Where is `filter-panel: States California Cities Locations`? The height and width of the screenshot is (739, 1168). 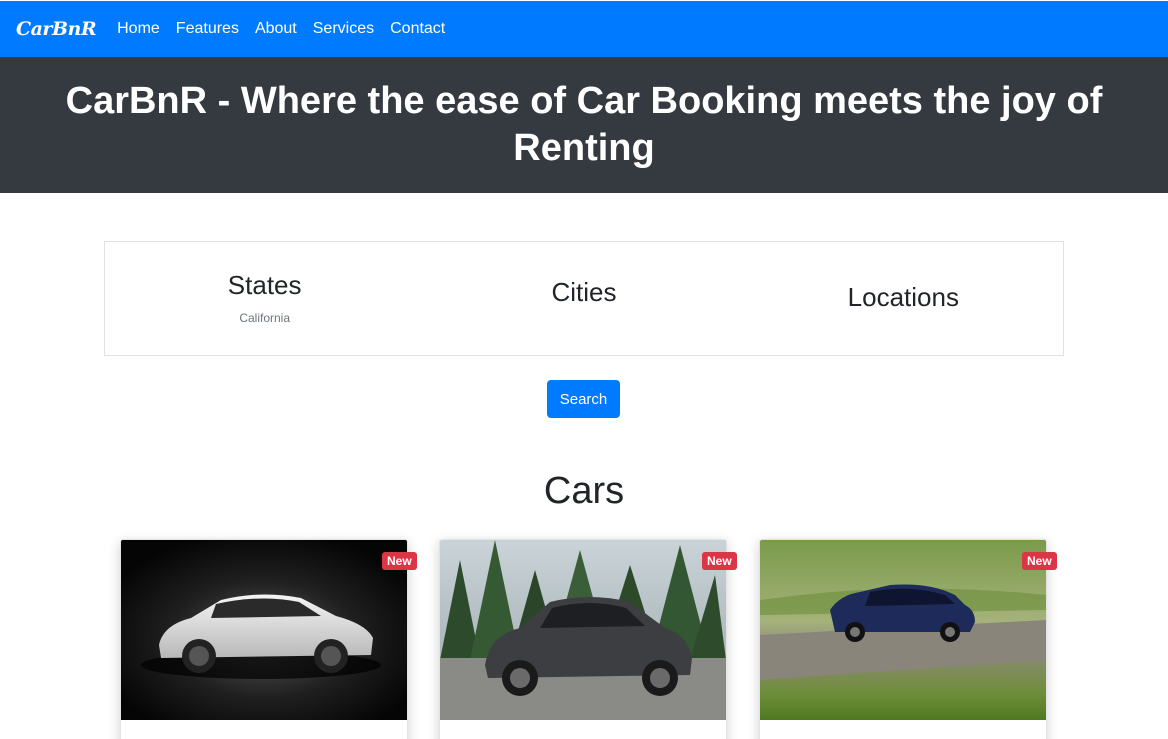
filter-panel: States California Cities Locations is located at coordinates (584, 298).